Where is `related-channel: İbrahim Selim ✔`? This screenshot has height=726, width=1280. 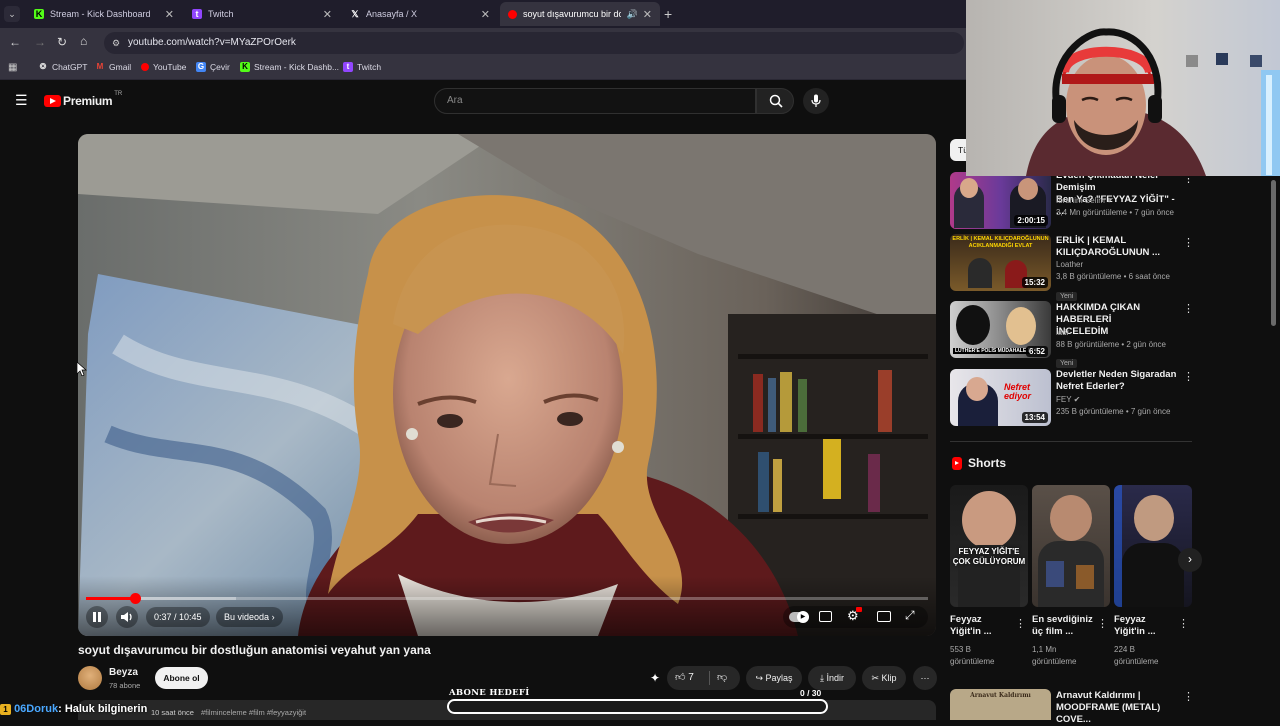
related-channel: İbrahim Selim ✔ is located at coordinates (1085, 201).